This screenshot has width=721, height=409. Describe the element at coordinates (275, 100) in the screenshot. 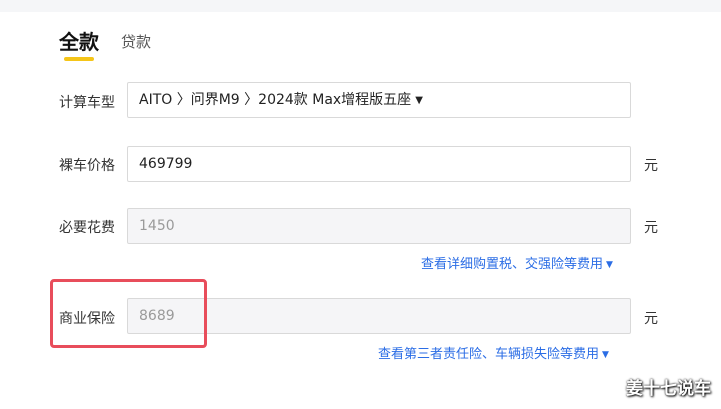

I see `model-select-value: AITO 〉问界M9 〉2024款 Max增程版五座` at that location.